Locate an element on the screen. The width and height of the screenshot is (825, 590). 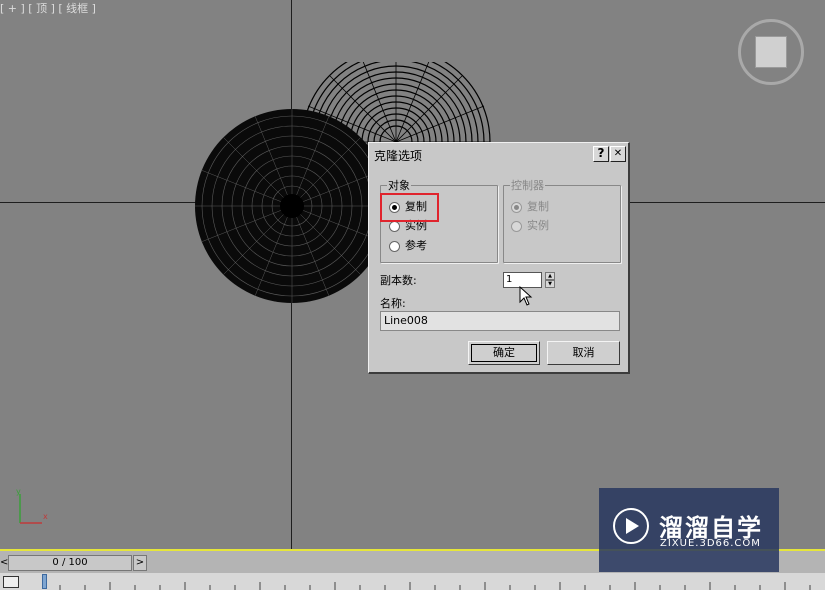
controller-radio-copy: 复制 is located at coordinates (530, 206).